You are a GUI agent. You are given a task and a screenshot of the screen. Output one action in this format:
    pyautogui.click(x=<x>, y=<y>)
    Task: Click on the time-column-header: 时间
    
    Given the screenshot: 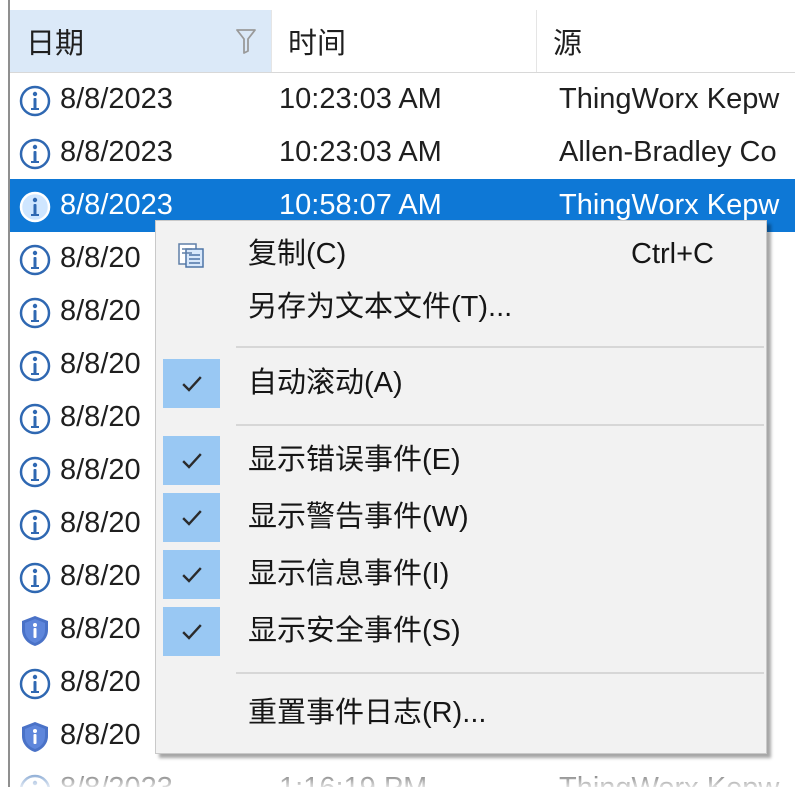 What is the action you would take?
    pyautogui.click(x=404, y=41)
    